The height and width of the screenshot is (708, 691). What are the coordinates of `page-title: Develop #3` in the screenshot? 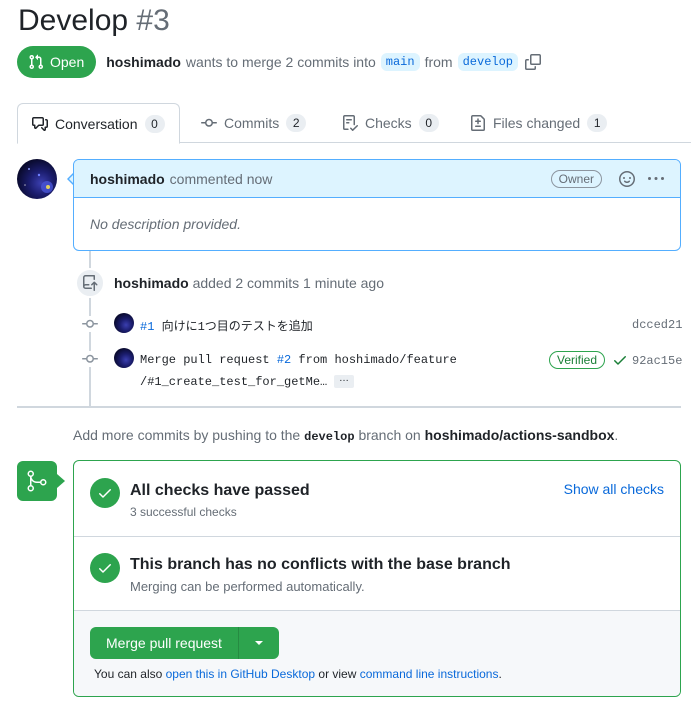 It's located at (94, 21).